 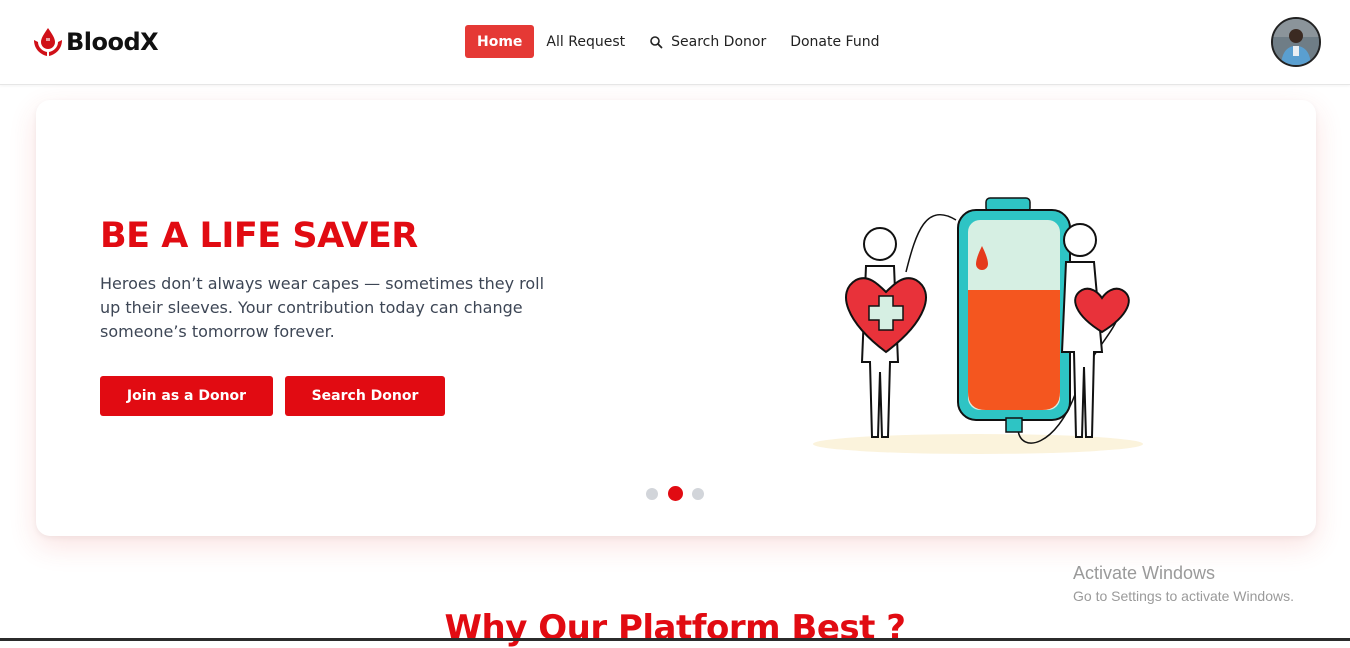 I want to click on blood-donation-illustration, so click(x=978, y=325).